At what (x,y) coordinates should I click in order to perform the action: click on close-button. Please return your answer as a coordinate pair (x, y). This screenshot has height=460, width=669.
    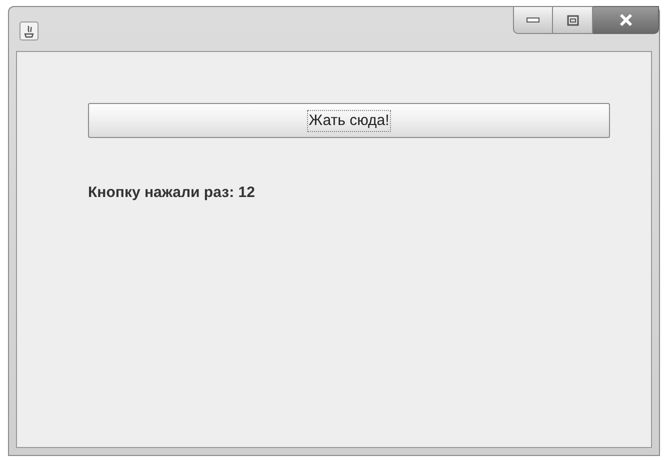
    Looking at the image, I should click on (626, 20).